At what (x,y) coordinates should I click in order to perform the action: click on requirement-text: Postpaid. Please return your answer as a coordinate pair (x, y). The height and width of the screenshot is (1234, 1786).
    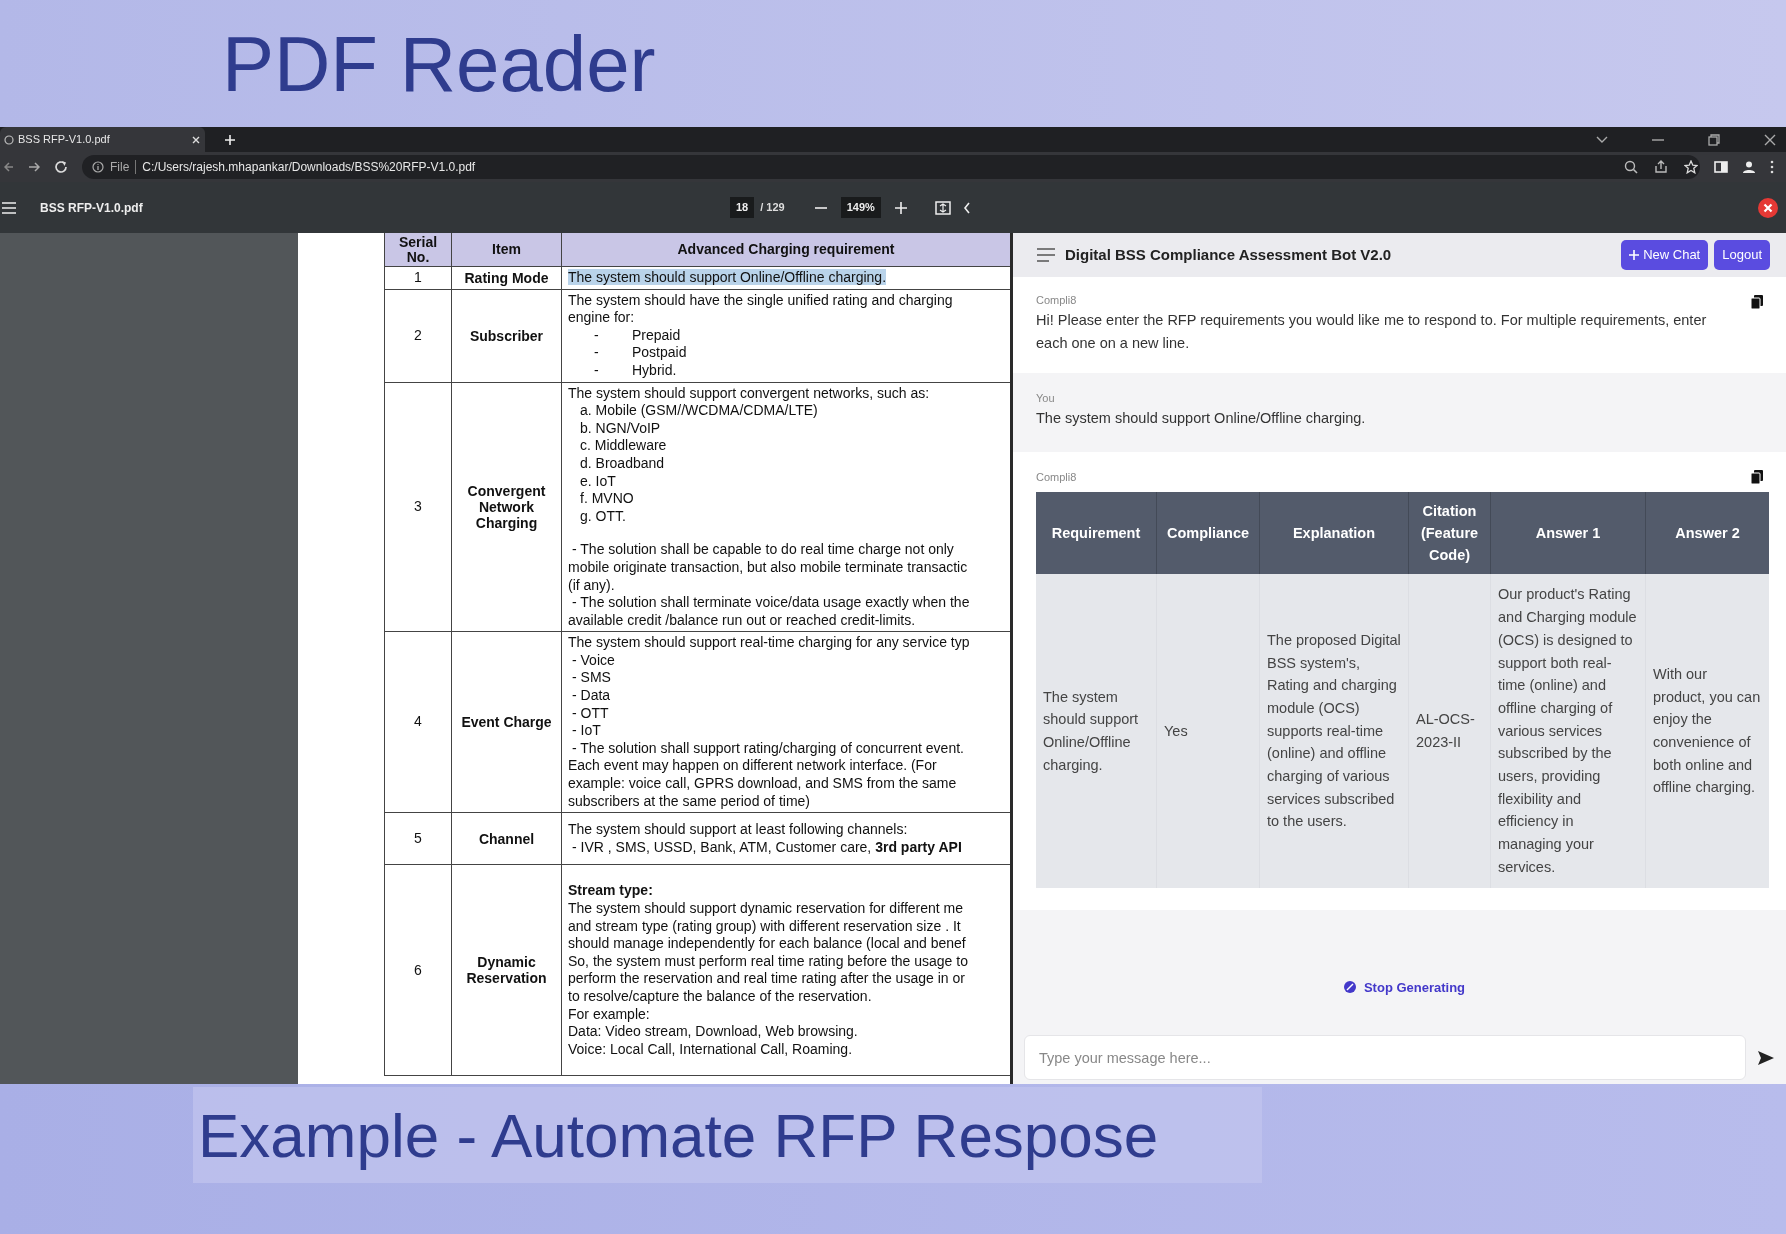
    Looking at the image, I should click on (659, 353).